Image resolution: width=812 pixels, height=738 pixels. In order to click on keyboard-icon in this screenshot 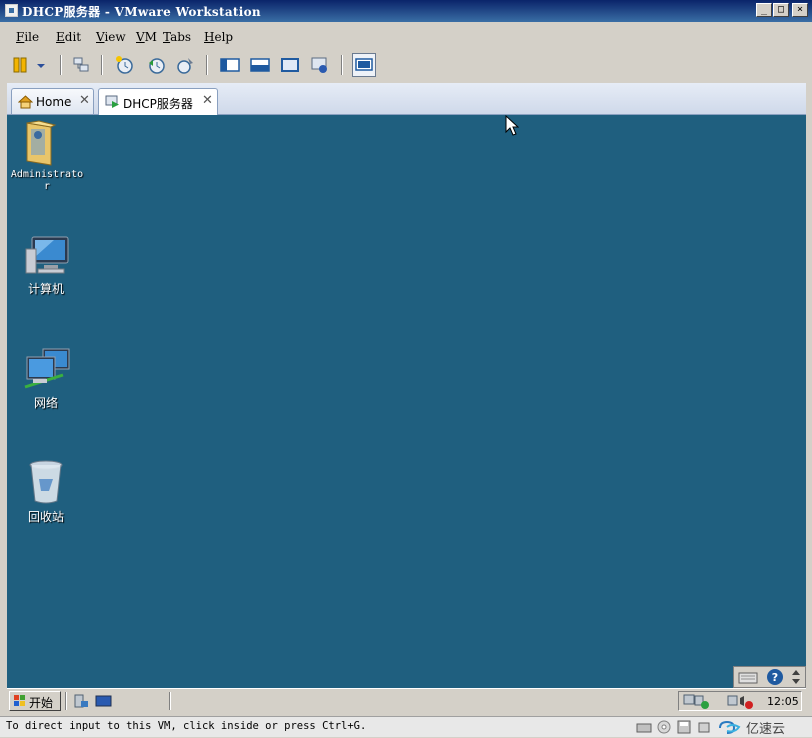, I will do `click(748, 678)`.